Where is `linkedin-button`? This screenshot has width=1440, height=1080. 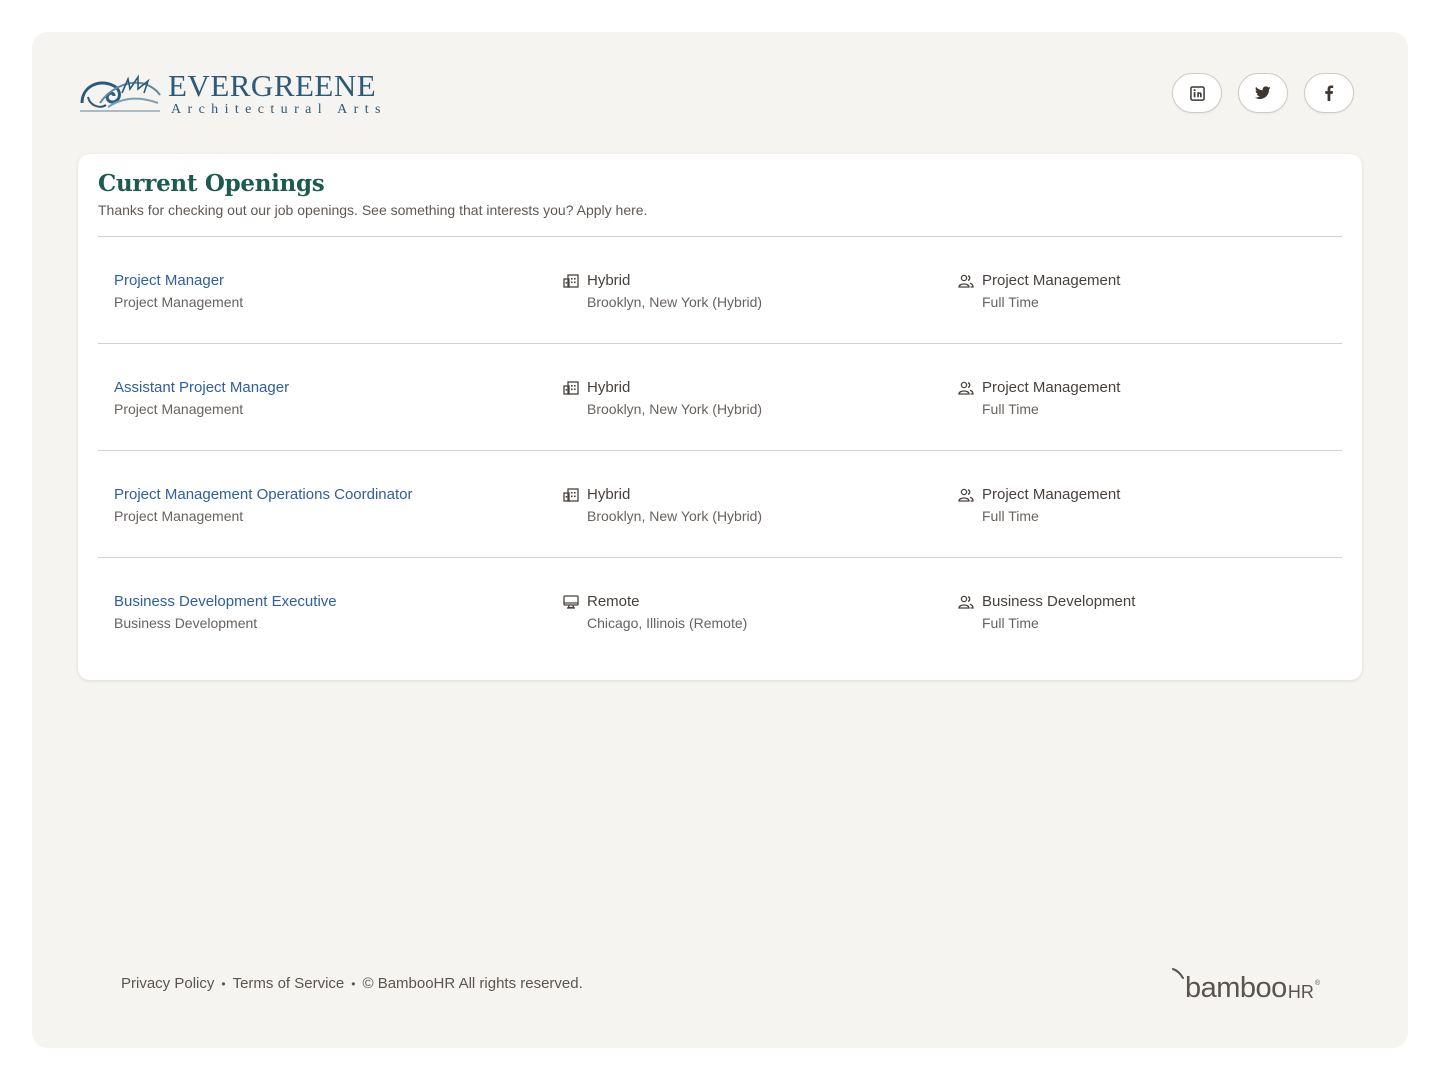
linkedin-button is located at coordinates (1197, 93).